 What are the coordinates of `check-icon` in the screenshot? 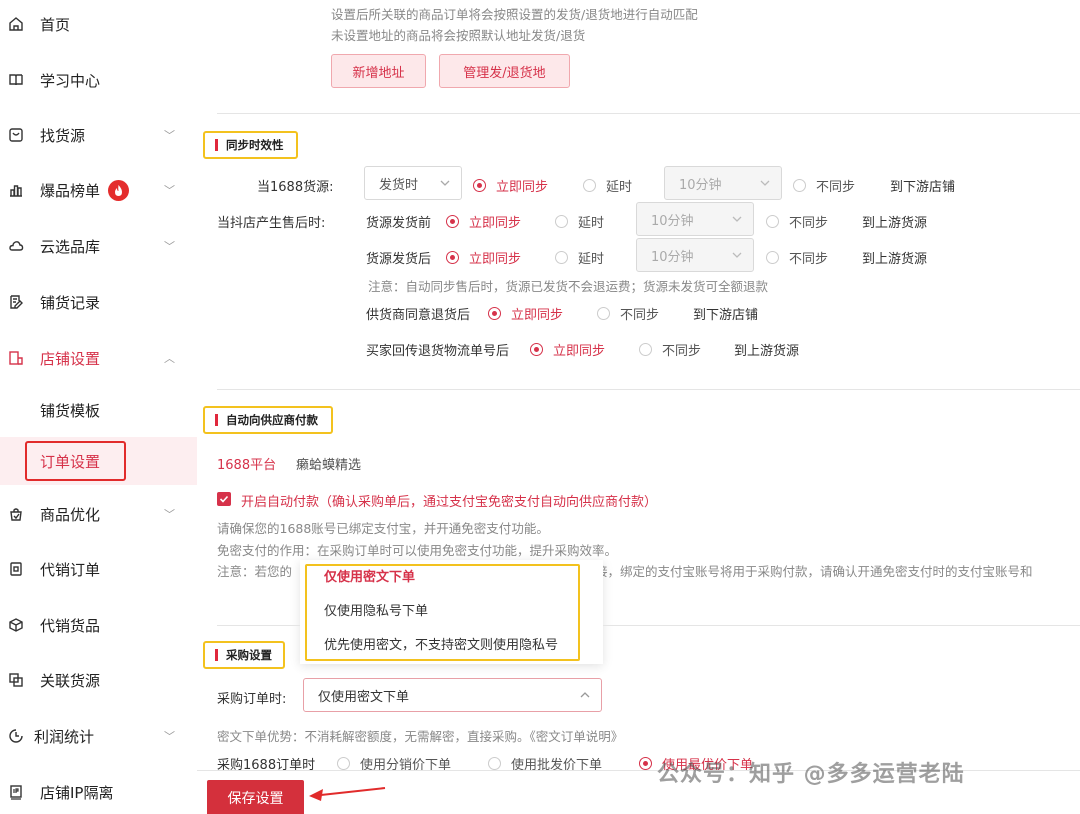 It's located at (224, 499).